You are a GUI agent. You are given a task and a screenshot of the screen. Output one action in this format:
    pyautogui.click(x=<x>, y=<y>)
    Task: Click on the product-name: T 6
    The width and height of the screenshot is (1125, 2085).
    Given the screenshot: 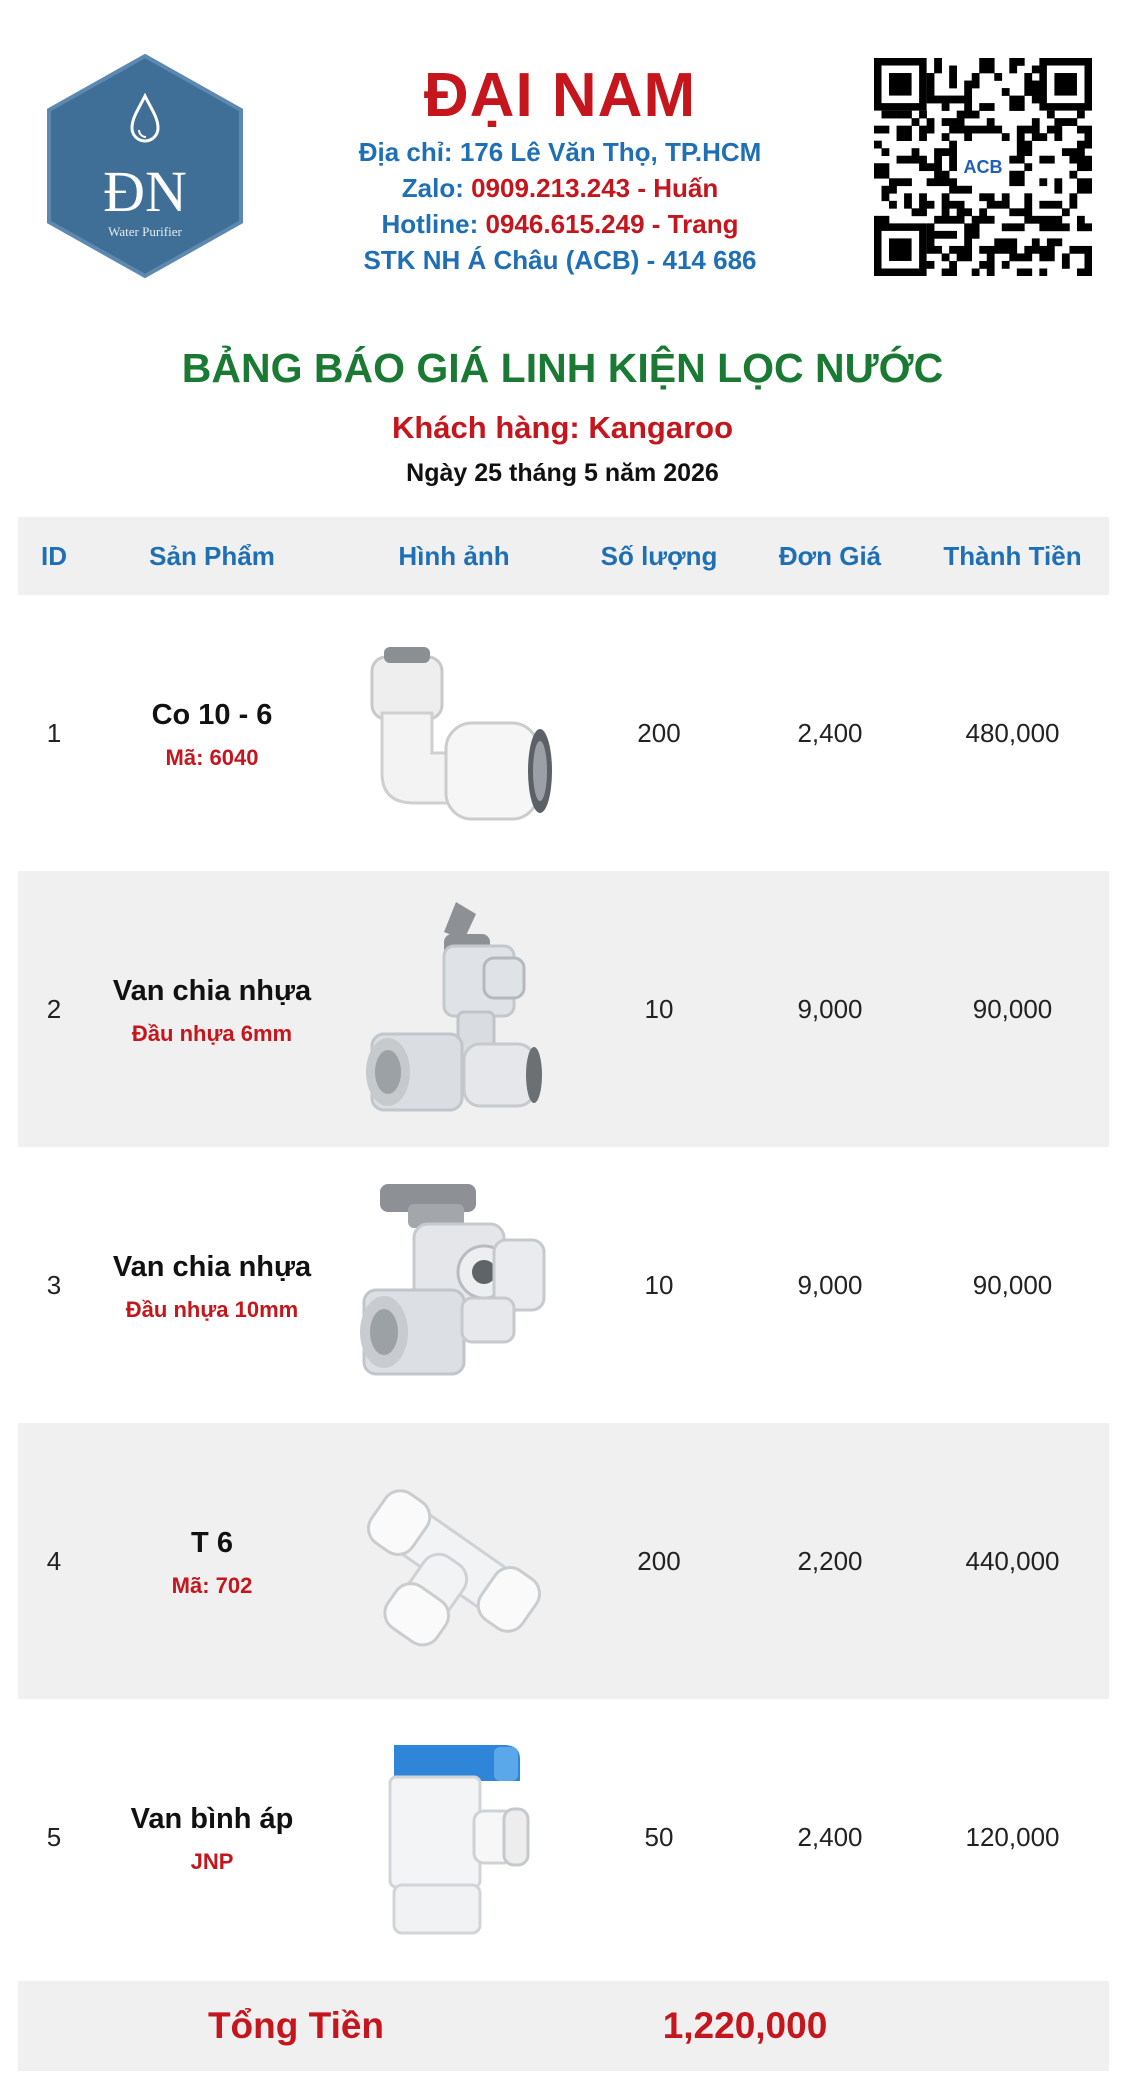 What is the action you would take?
    pyautogui.click(x=212, y=1543)
    